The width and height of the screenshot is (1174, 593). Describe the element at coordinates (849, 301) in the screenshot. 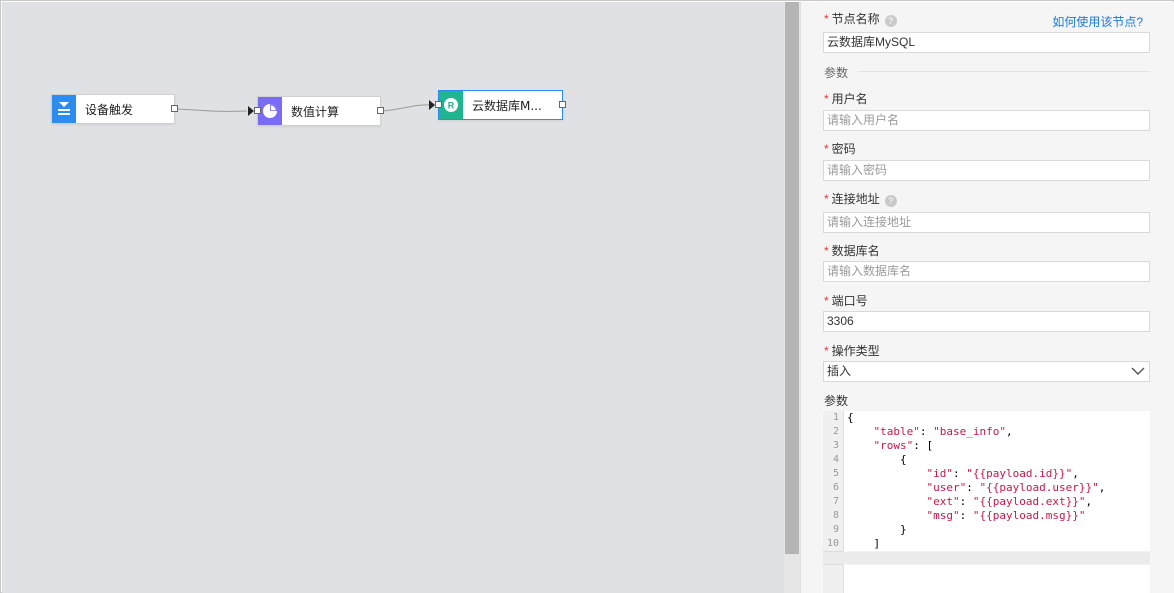

I see `label-text: 端口号` at that location.